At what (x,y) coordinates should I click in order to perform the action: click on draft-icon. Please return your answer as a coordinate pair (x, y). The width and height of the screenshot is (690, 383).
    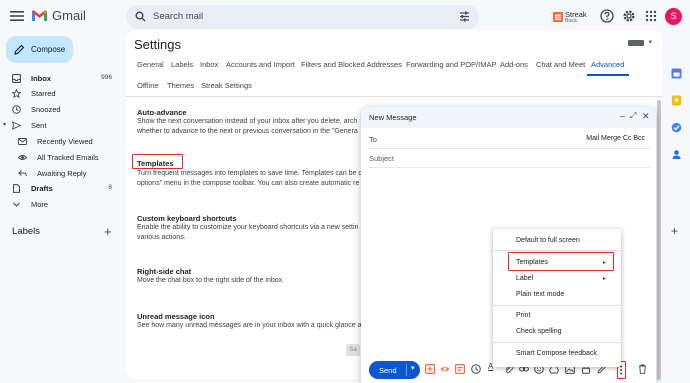
    Looking at the image, I should click on (16, 188).